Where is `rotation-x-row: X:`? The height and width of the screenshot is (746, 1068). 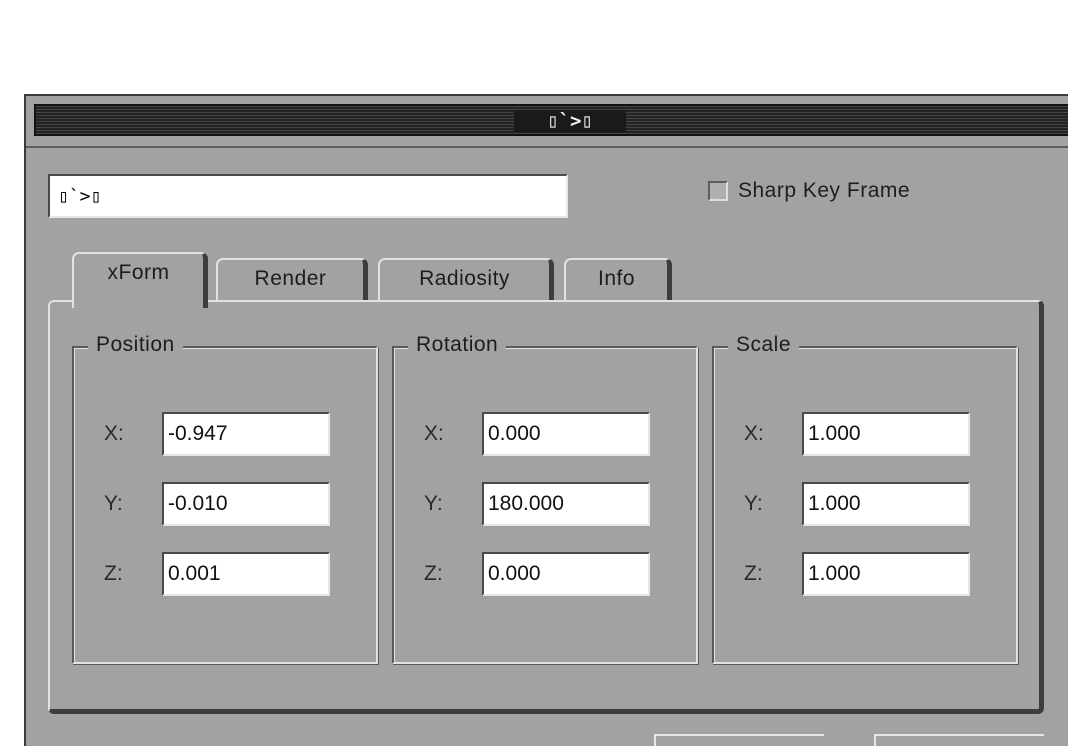 rotation-x-row: X: is located at coordinates (537, 434).